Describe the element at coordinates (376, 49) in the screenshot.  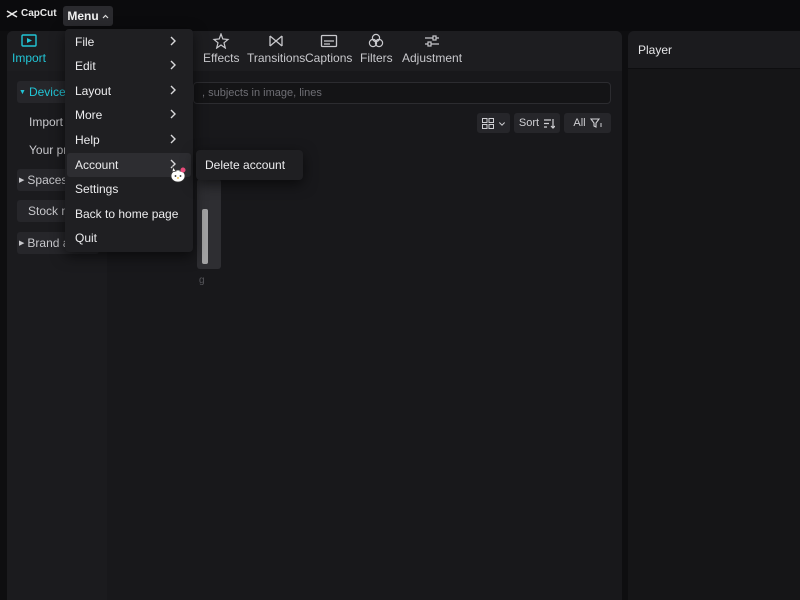
I see `tab-filters: Filters` at that location.